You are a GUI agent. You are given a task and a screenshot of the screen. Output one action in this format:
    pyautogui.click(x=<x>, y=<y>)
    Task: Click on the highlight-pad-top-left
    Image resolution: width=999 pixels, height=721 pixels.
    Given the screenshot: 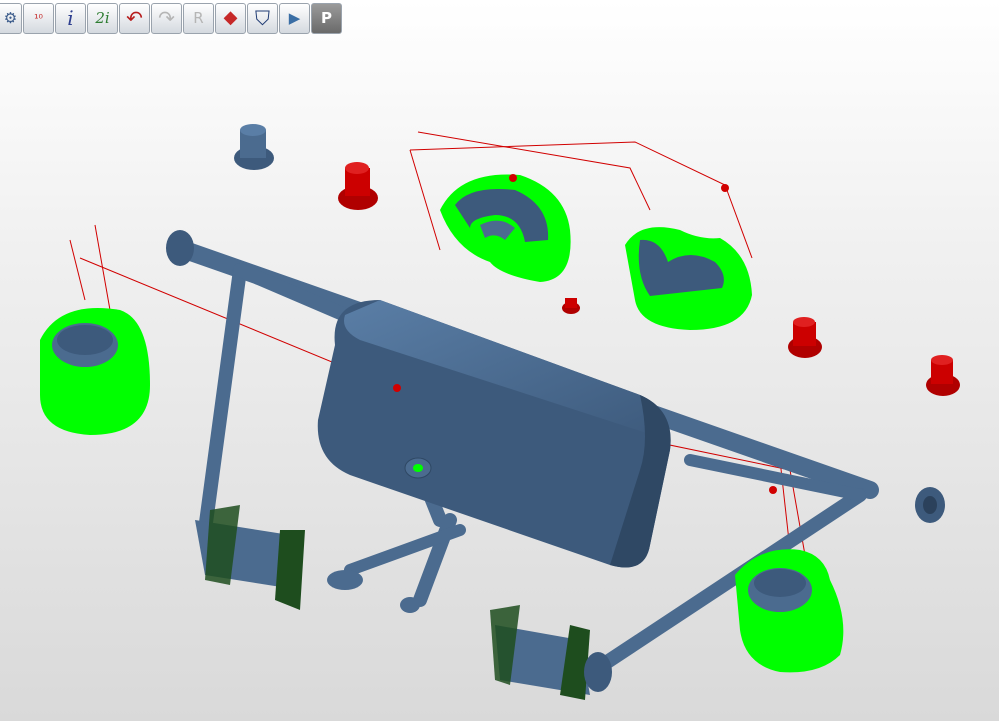 What is the action you would take?
    pyautogui.click(x=505, y=228)
    